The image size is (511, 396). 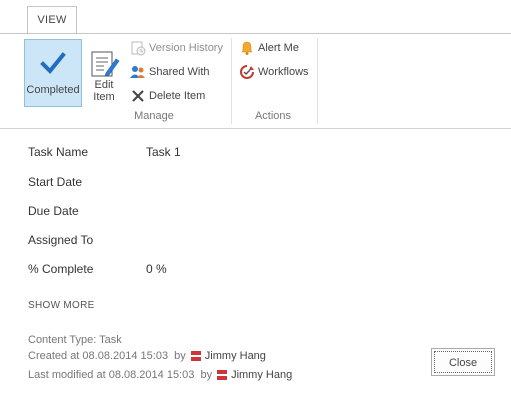 I want to click on alert-me-button: Alert Me, so click(x=269, y=48).